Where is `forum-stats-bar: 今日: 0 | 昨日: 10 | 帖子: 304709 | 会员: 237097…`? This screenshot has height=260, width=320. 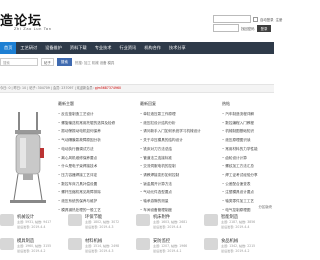
forum-stats-bar: 今日: 0 | 昨日: 10 | 帖子: 304709 | 会员: 237097… is located at coordinates (137, 88).